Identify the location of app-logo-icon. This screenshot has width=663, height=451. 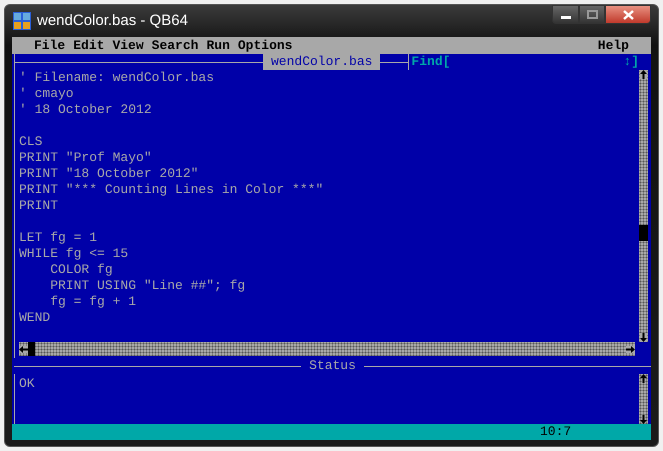
(22, 21).